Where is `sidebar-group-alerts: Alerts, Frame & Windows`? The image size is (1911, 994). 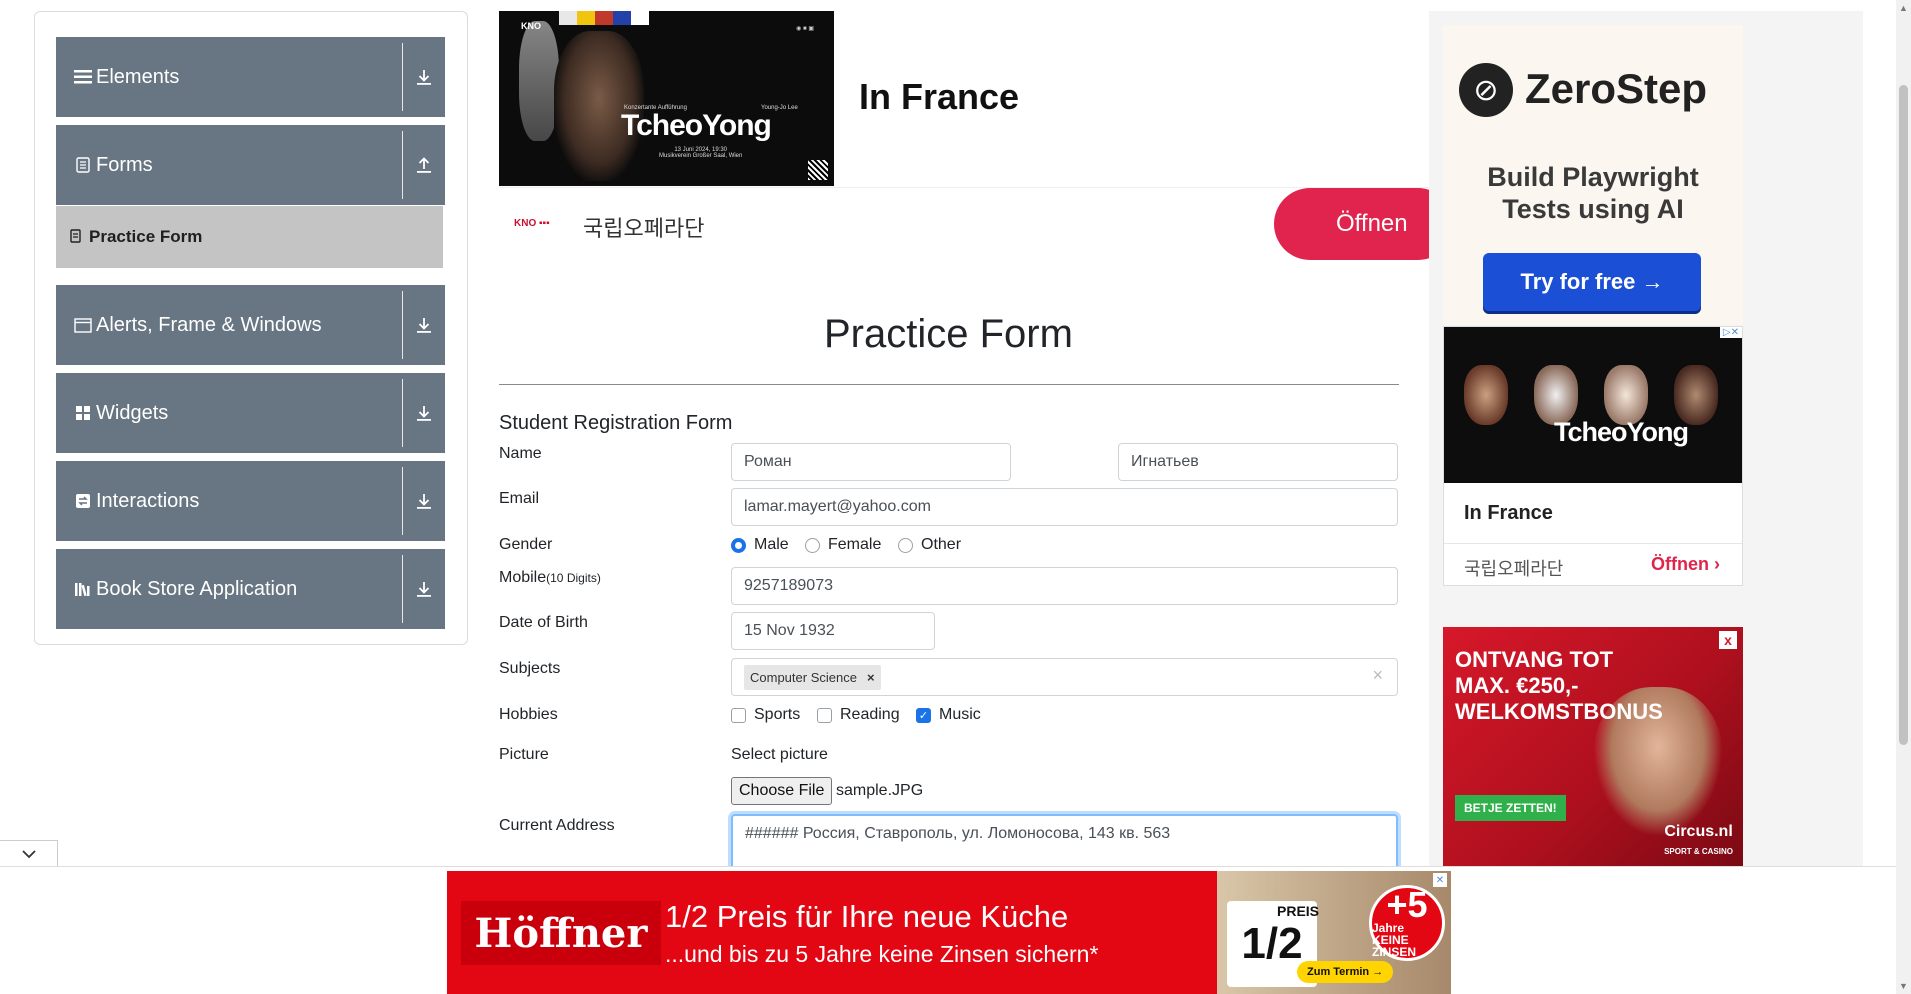 sidebar-group-alerts: Alerts, Frame & Windows is located at coordinates (250, 325).